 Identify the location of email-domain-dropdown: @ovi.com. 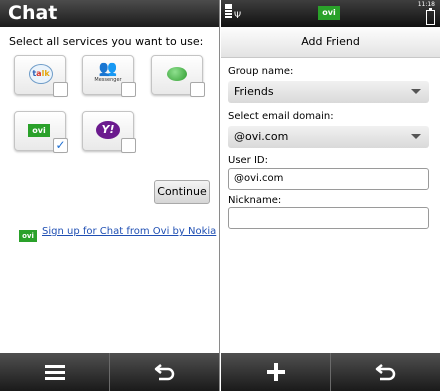
(328, 137).